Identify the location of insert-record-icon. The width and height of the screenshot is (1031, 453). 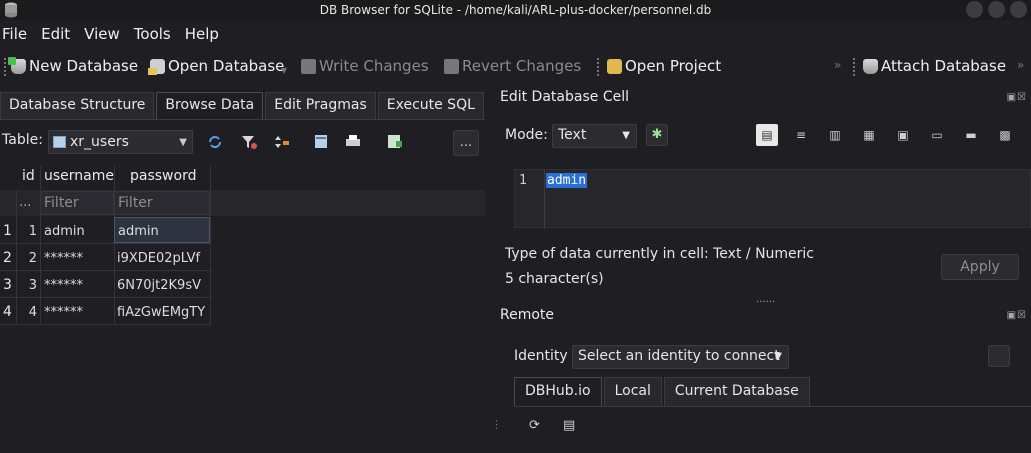
(322, 142).